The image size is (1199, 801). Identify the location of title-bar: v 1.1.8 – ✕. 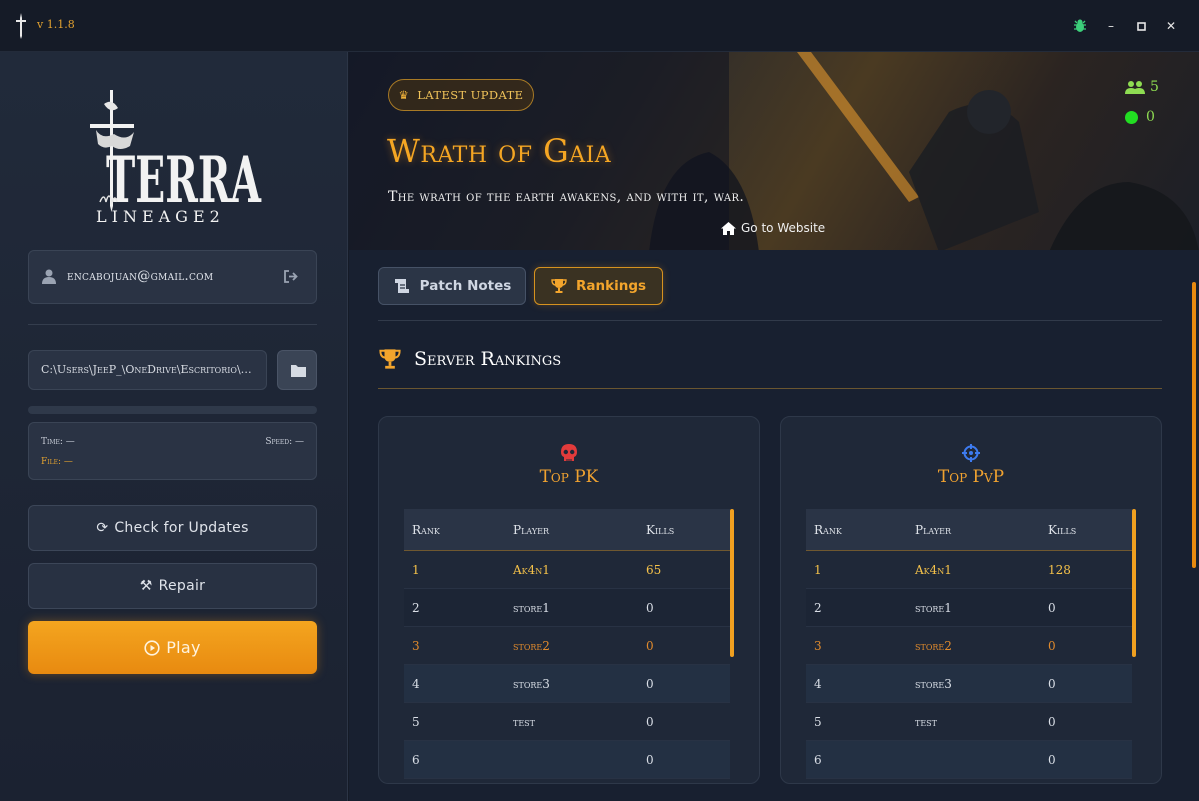
(599, 26).